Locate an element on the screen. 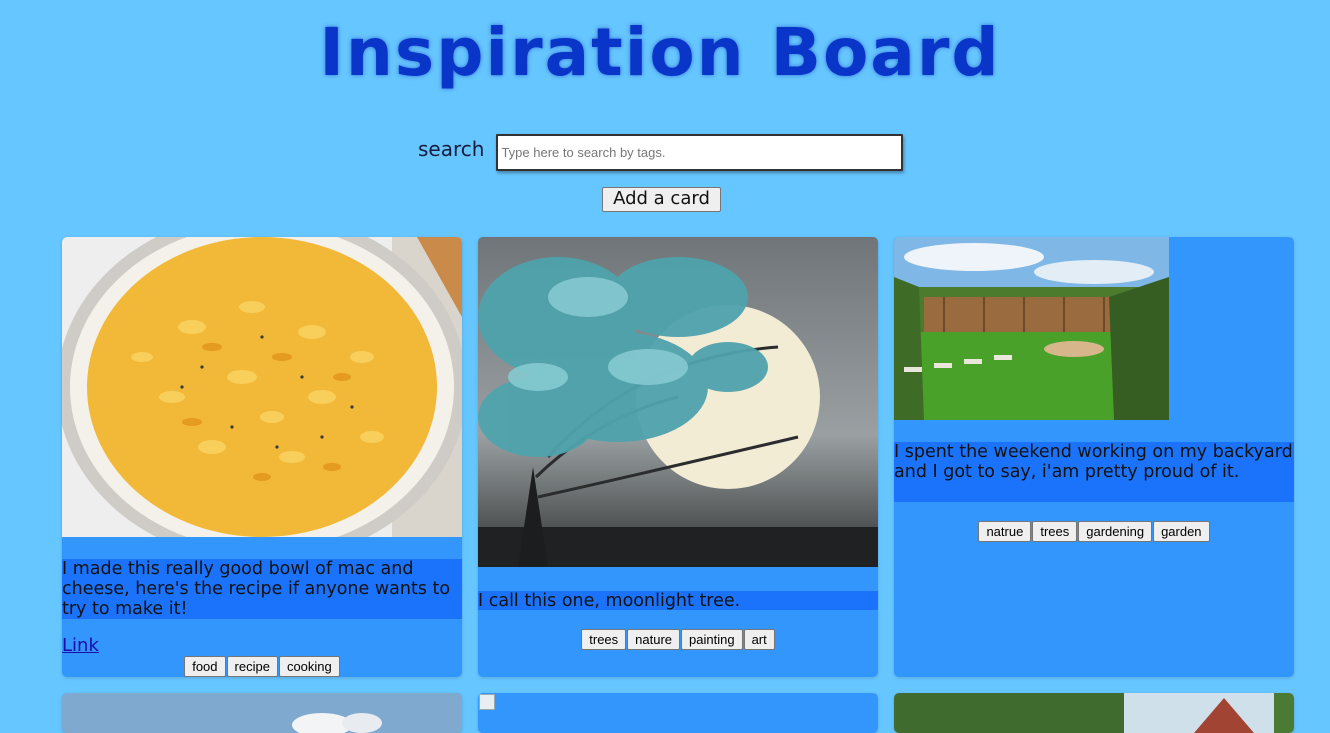  search-label: search is located at coordinates (451, 149).